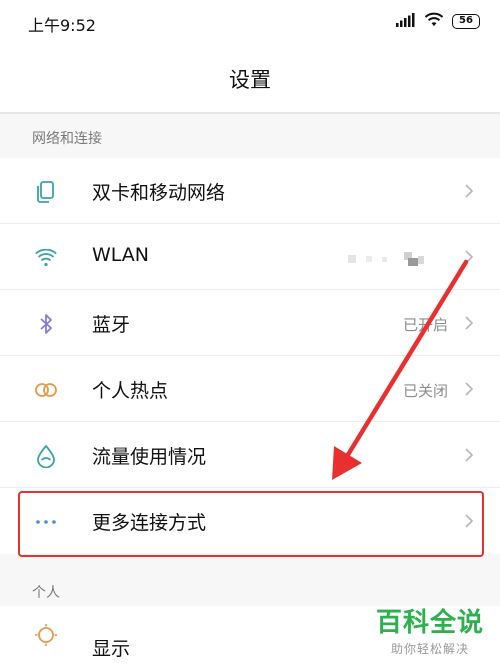 The width and height of the screenshot is (500, 667). Describe the element at coordinates (250, 191) in the screenshot. I see `settings-item-dual-sim: 双卡和移动网络` at that location.